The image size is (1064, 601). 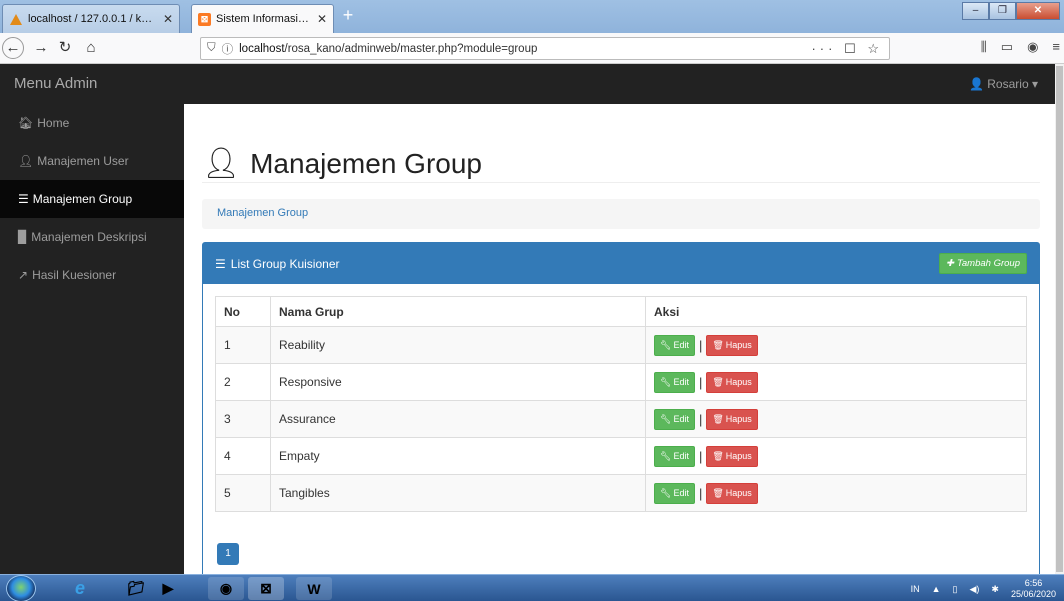 What do you see at coordinates (92, 199) in the screenshot?
I see `sidebar-item-group: ☰ Manajemen Group` at bounding box center [92, 199].